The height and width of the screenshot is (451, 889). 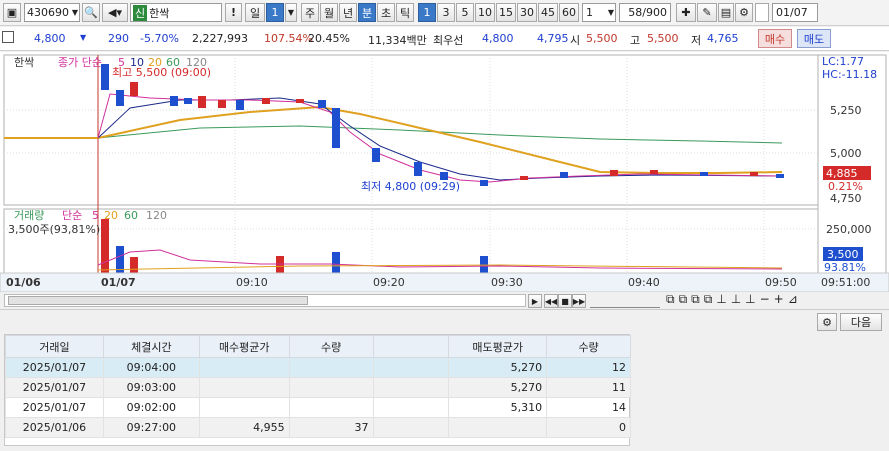 What do you see at coordinates (151, 346) in the screenshot?
I see `col-header: 체결시간` at bounding box center [151, 346].